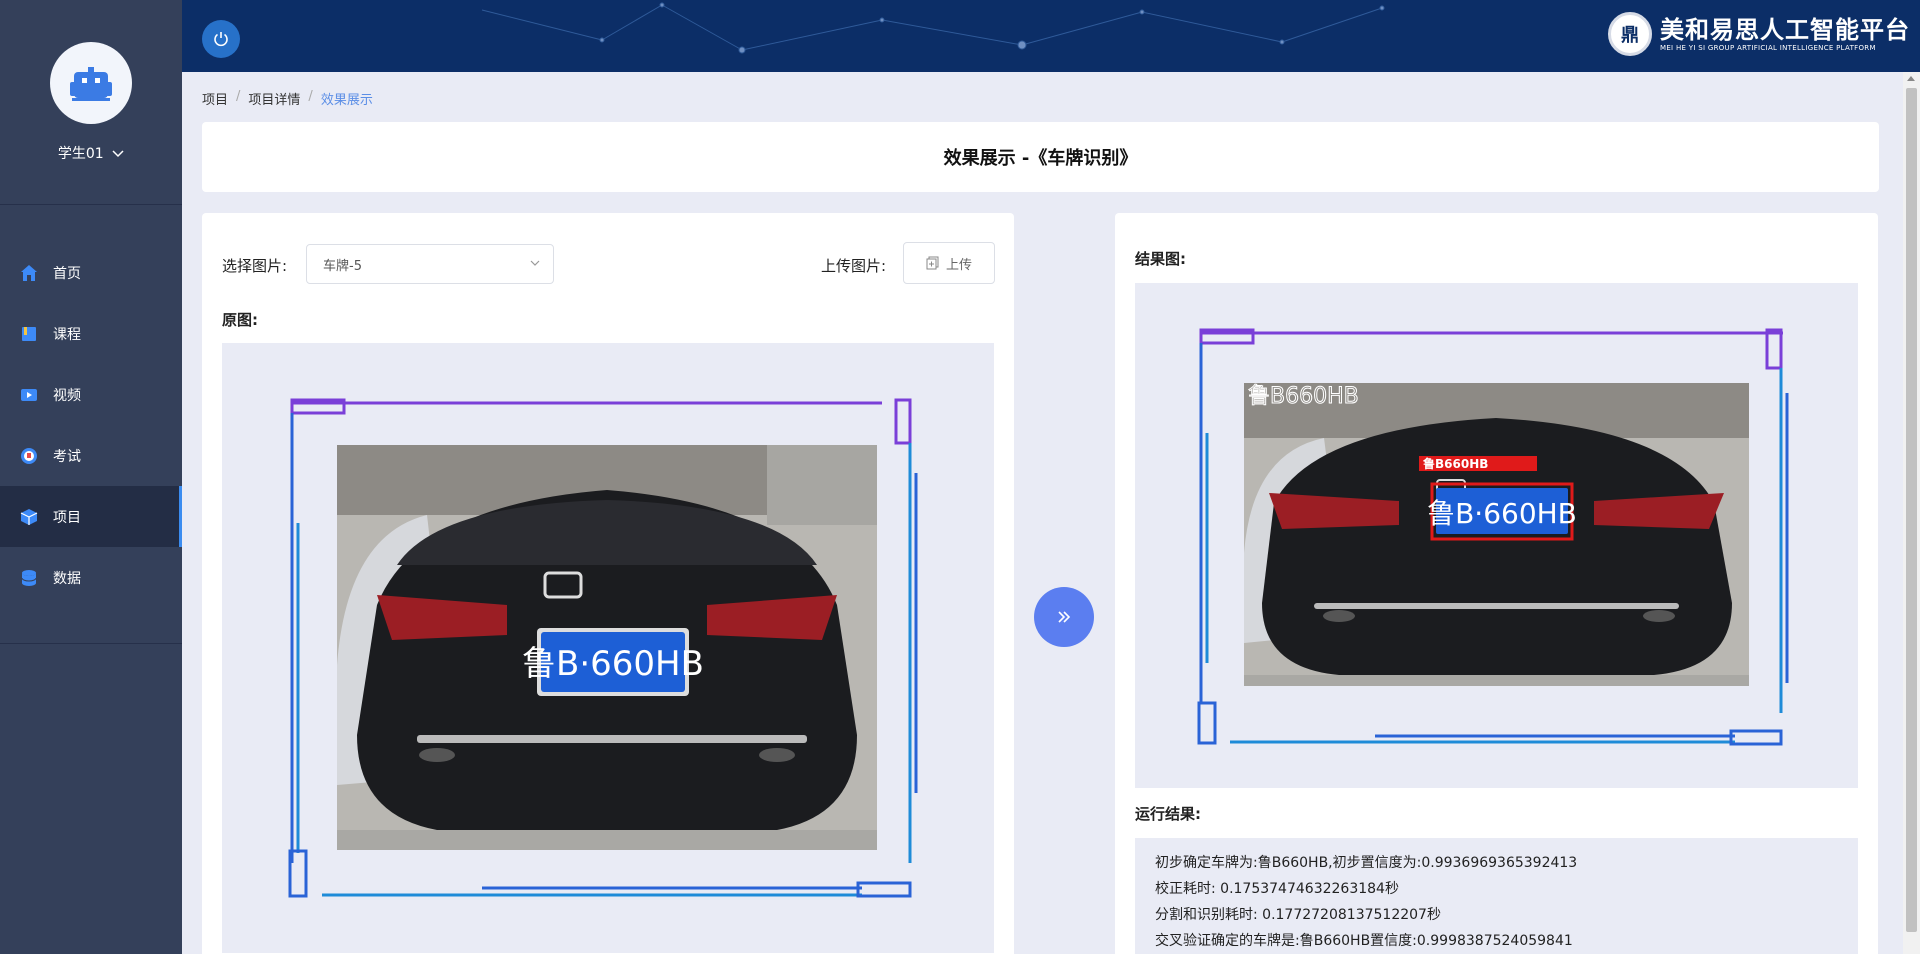 This screenshot has height=954, width=1920. What do you see at coordinates (67, 395) in the screenshot?
I see `sidebar-item-label: 视频` at bounding box center [67, 395].